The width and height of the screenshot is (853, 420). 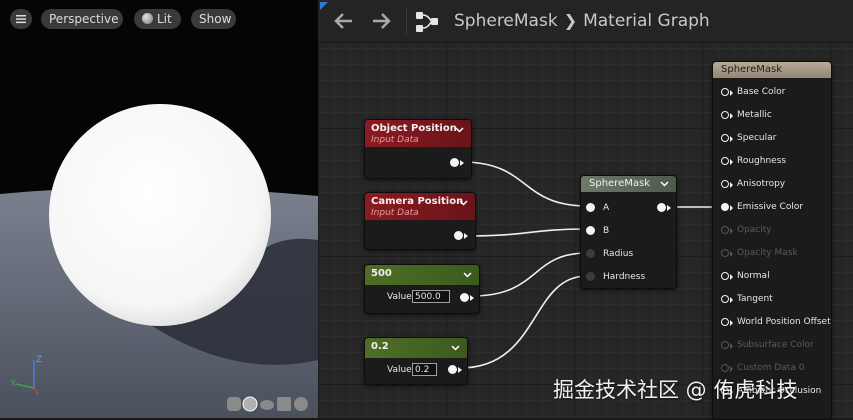 What do you see at coordinates (39, 360) in the screenshot?
I see `z-axis-label: Z` at bounding box center [39, 360].